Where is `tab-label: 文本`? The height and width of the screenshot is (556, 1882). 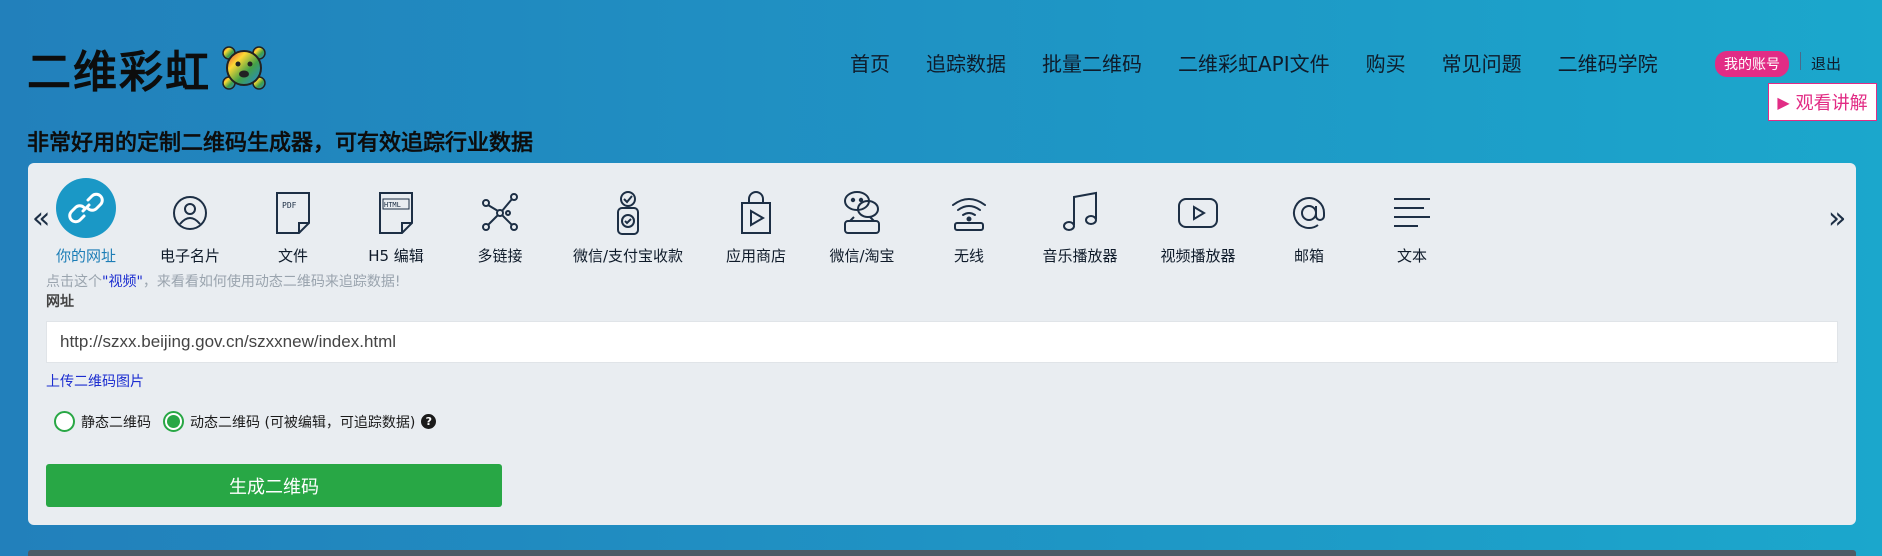 tab-label: 文本 is located at coordinates (1411, 256).